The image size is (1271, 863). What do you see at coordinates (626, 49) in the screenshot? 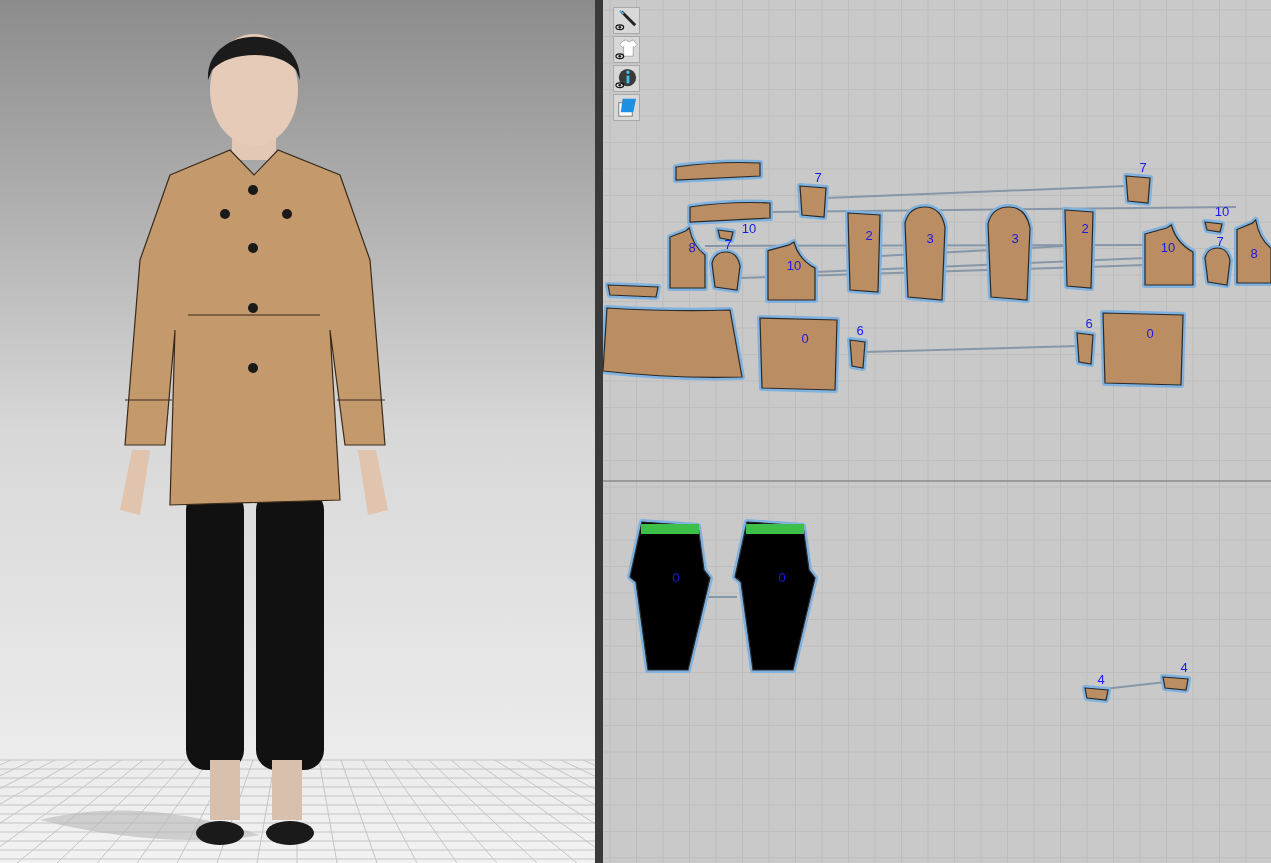
I see `shirt-visibility-icon` at bounding box center [626, 49].